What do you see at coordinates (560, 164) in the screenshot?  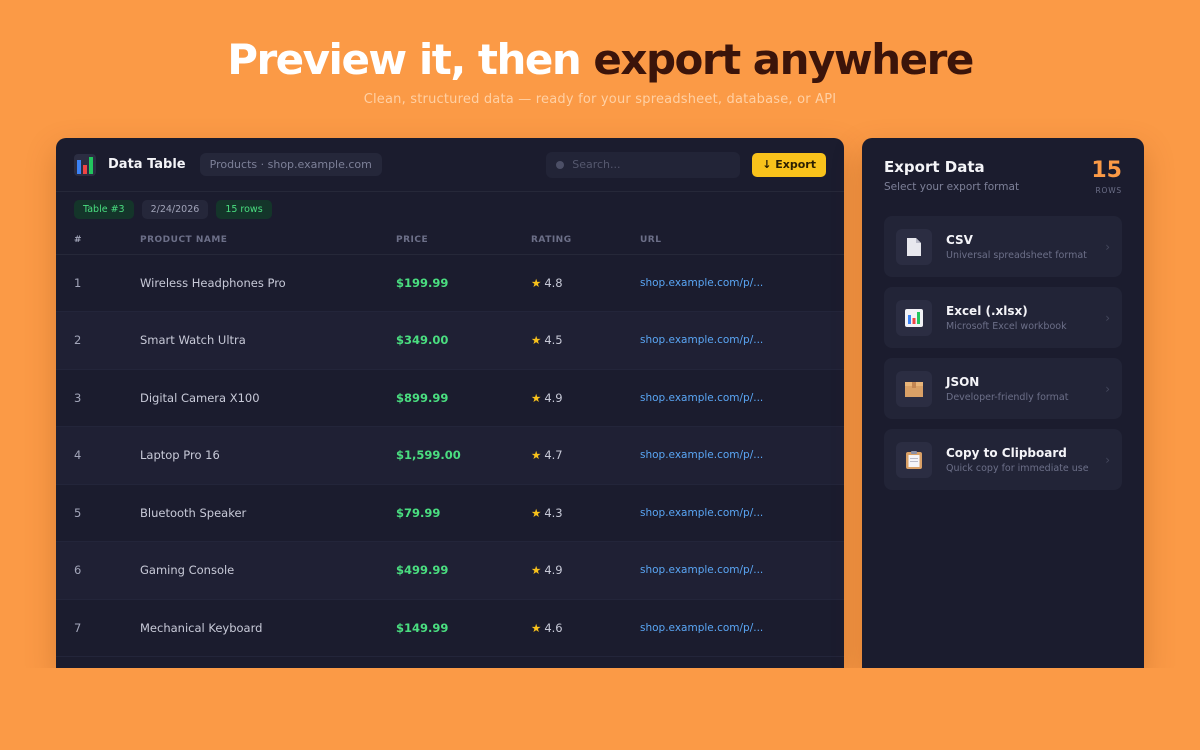 I see `search-icon` at bounding box center [560, 164].